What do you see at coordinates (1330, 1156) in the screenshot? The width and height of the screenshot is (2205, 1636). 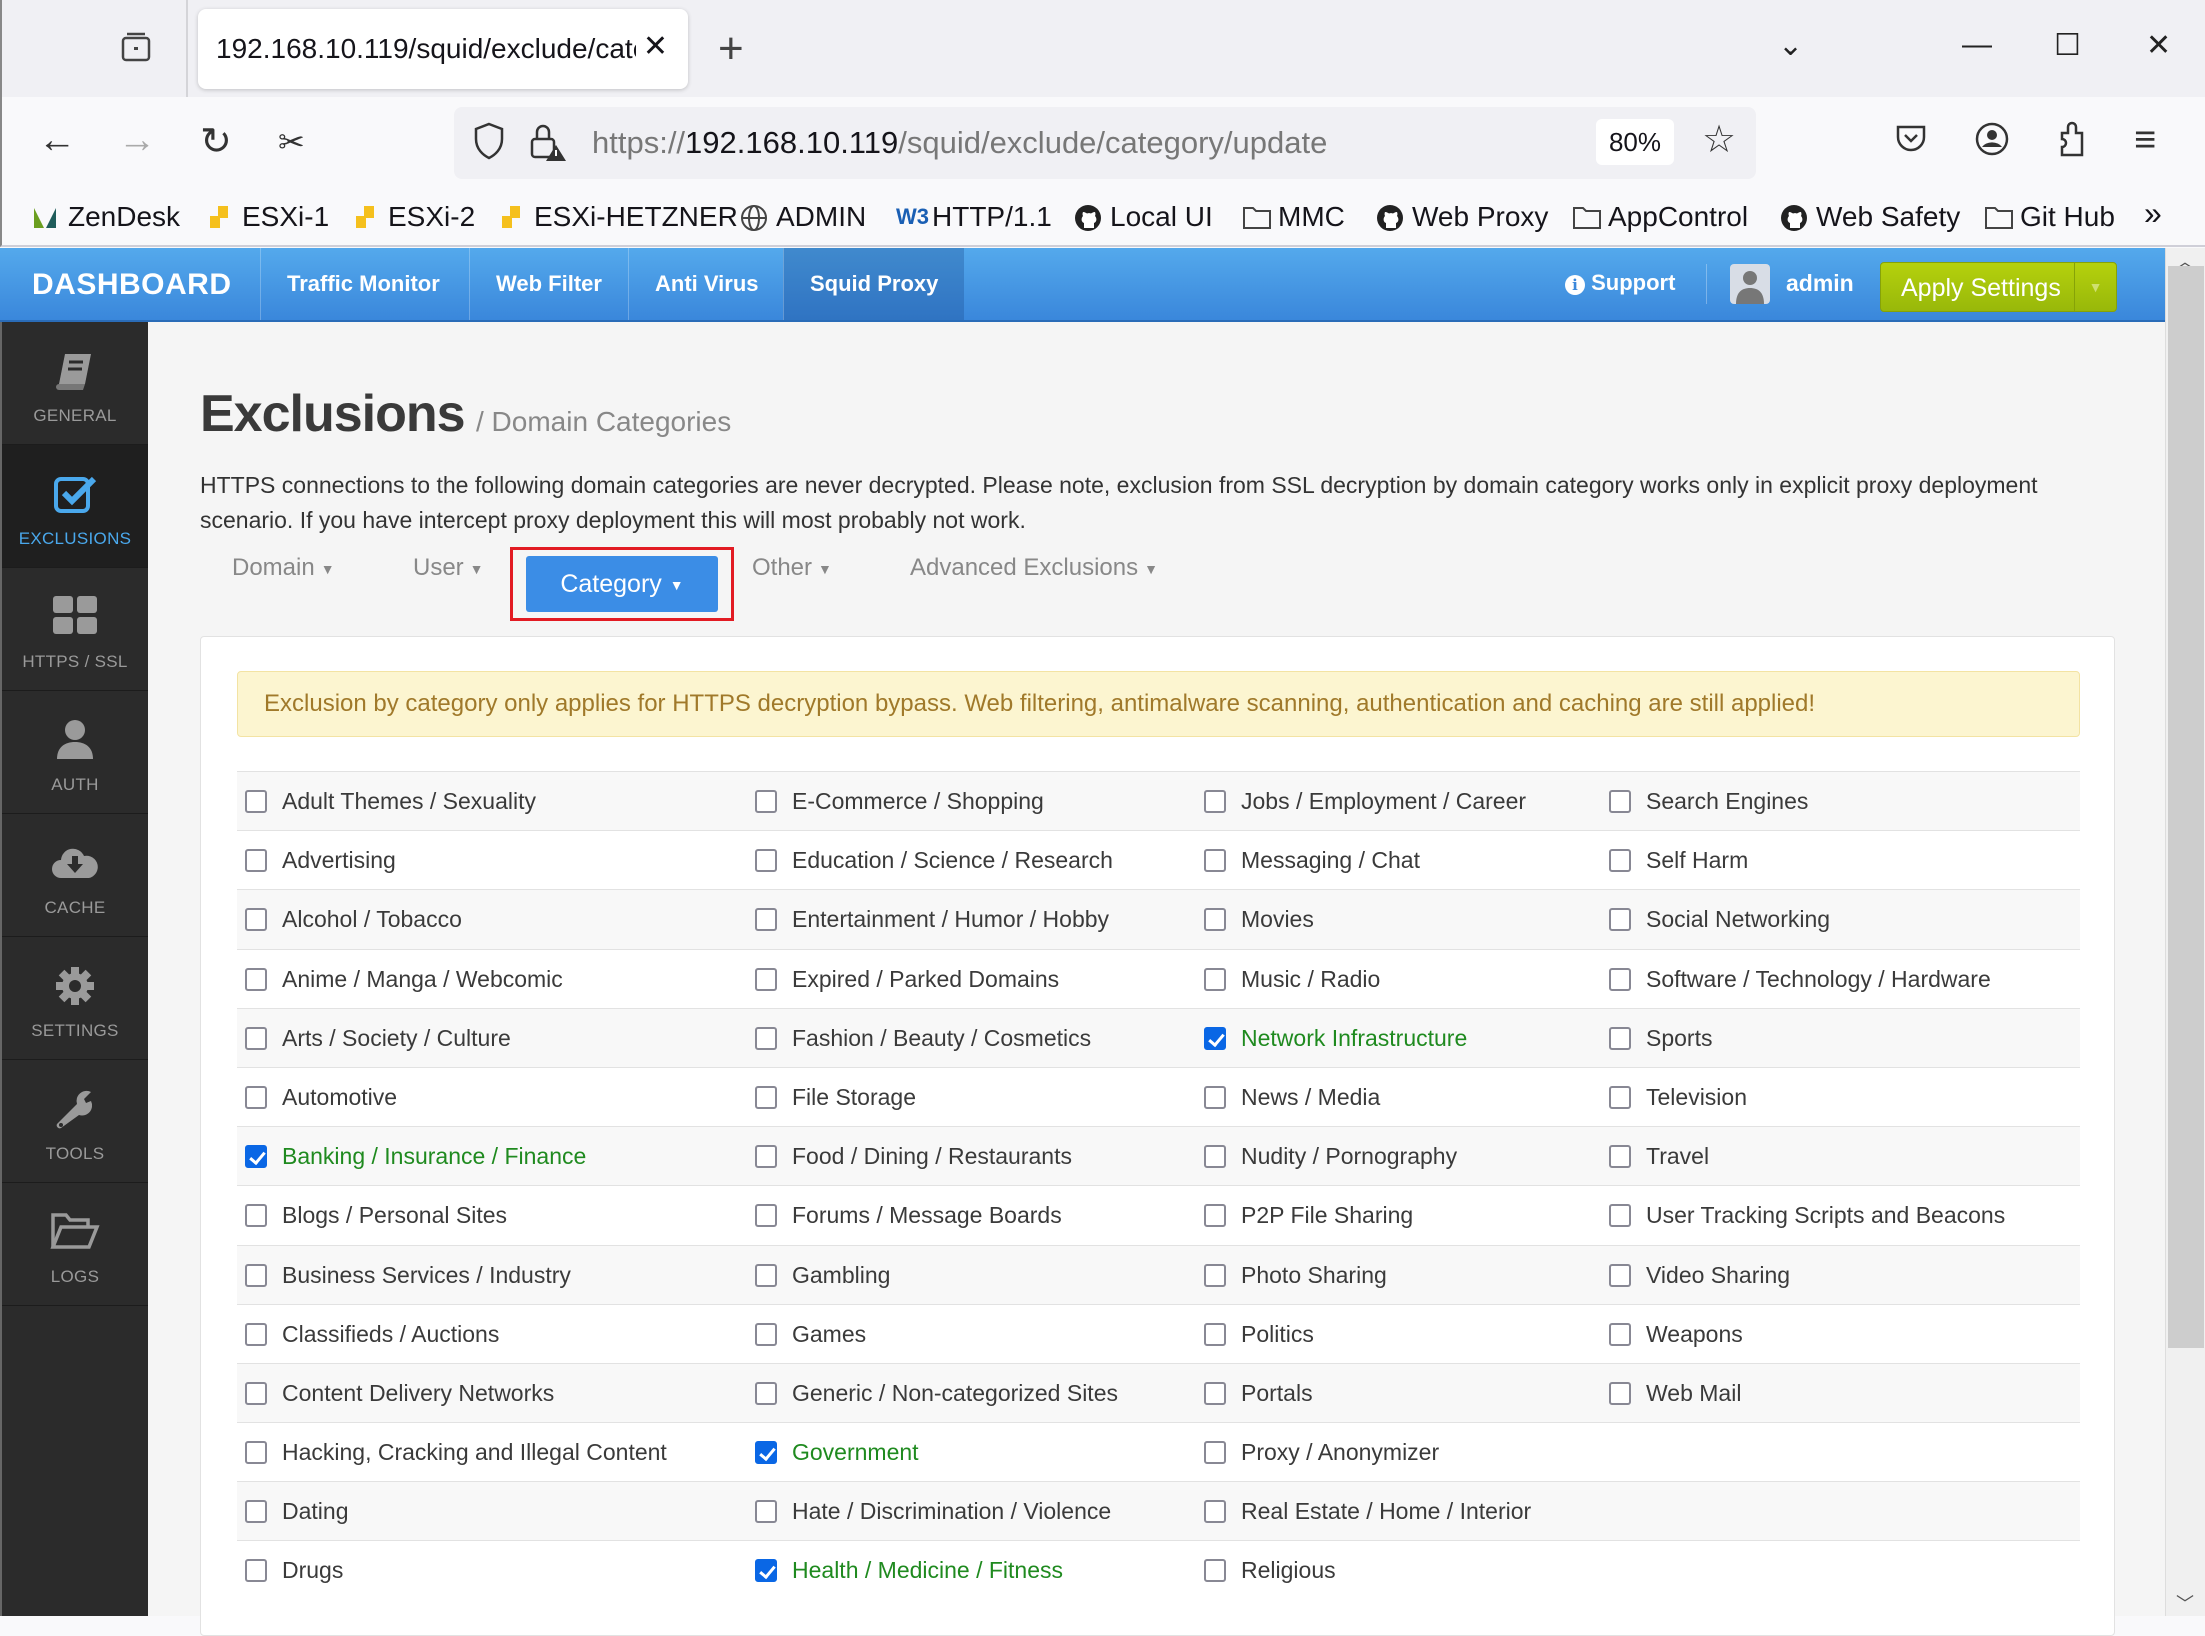 I see `category-option: Nudity / Pornography` at bounding box center [1330, 1156].